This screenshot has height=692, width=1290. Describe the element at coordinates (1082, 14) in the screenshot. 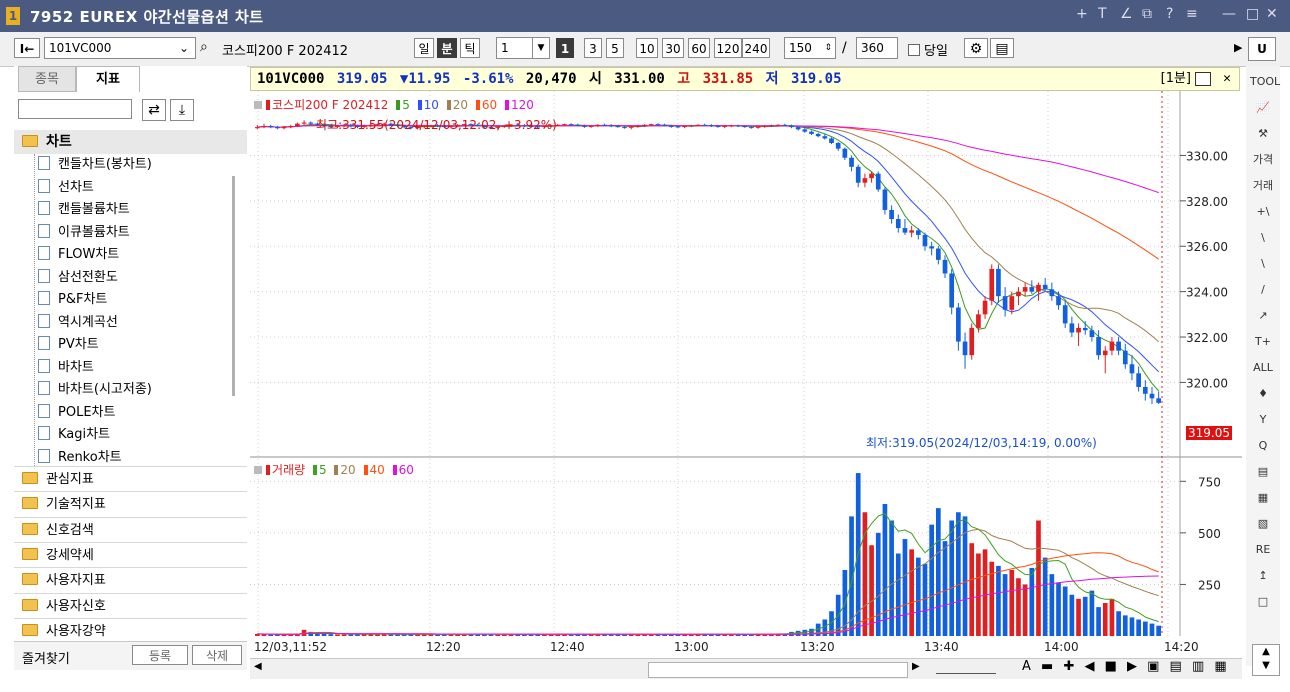

I see `add-icon: +` at that location.